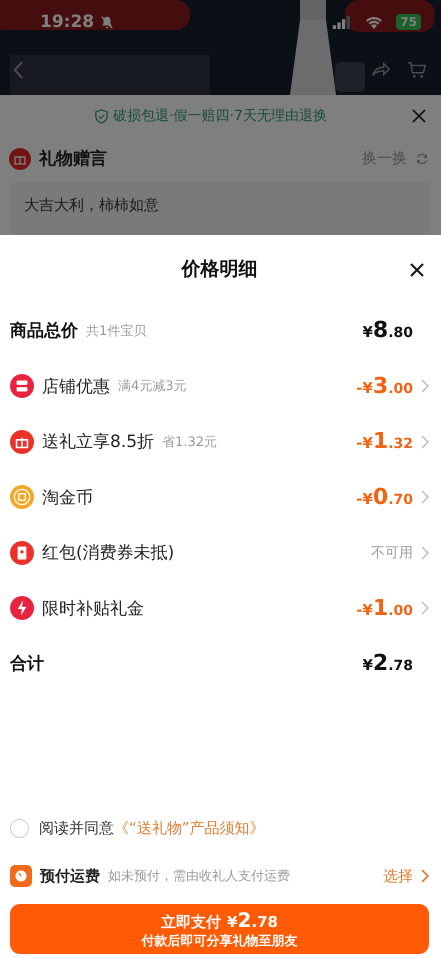  I want to click on discount-amount: -¥0.70, so click(384, 497).